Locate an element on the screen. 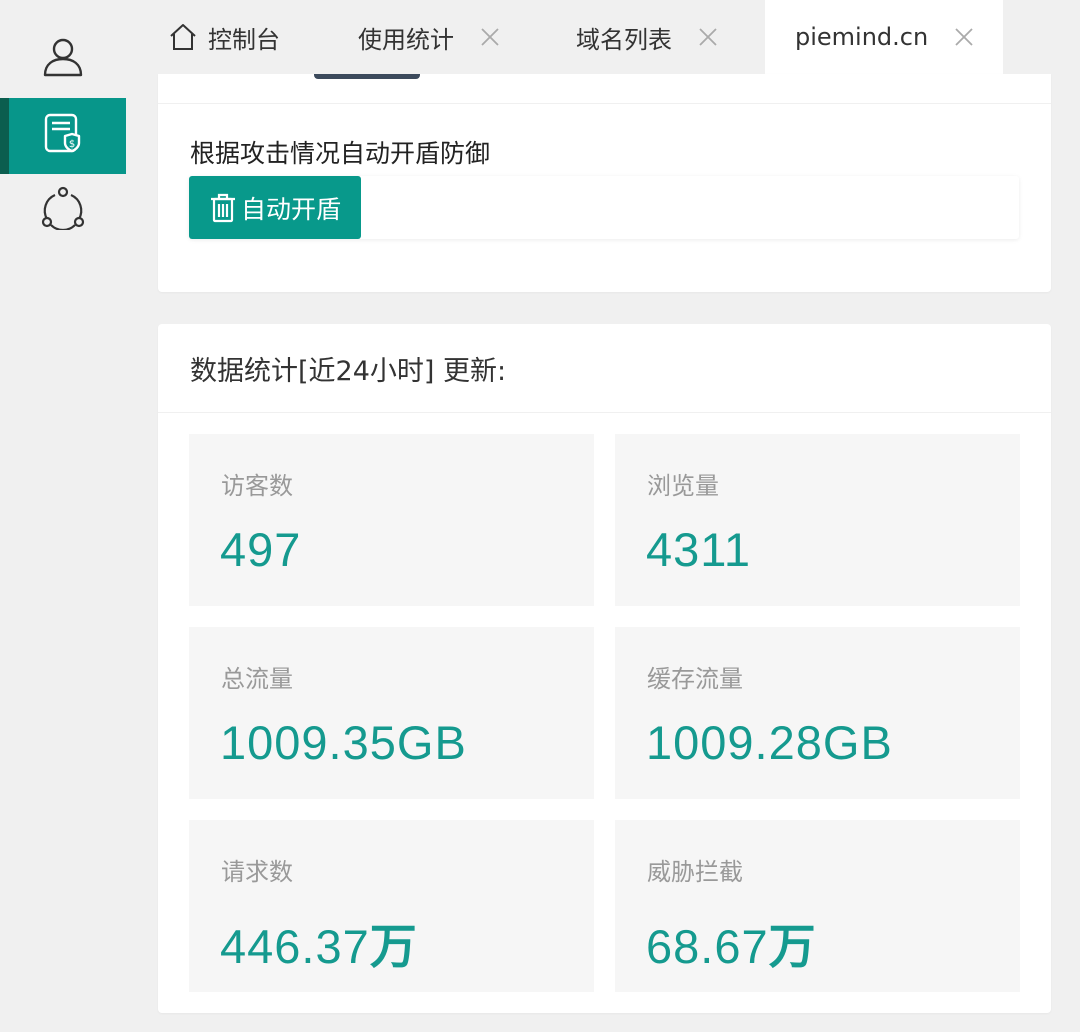  auto-shield-toolbar: 自动开盾 is located at coordinates (604, 207).